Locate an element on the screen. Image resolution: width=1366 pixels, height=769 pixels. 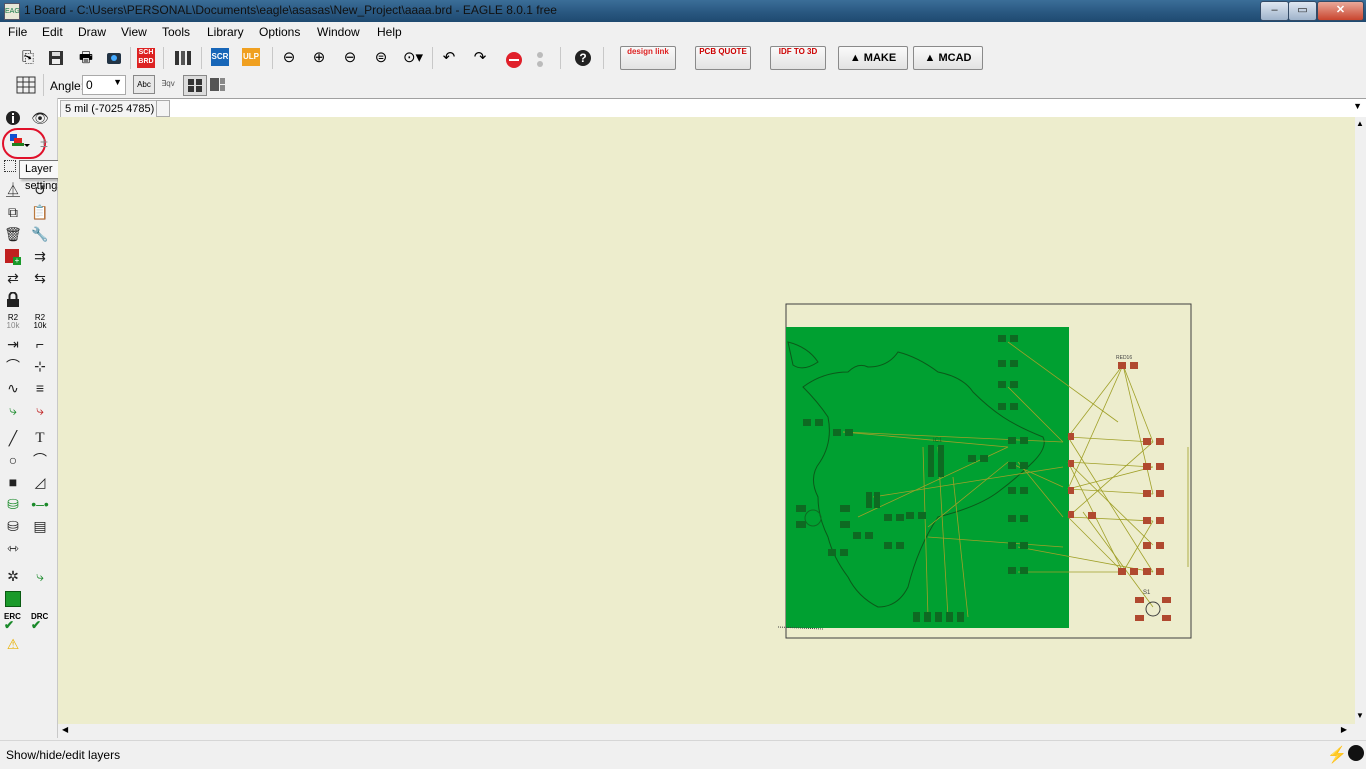
design-link-button: design link is located at coordinates (648, 58).